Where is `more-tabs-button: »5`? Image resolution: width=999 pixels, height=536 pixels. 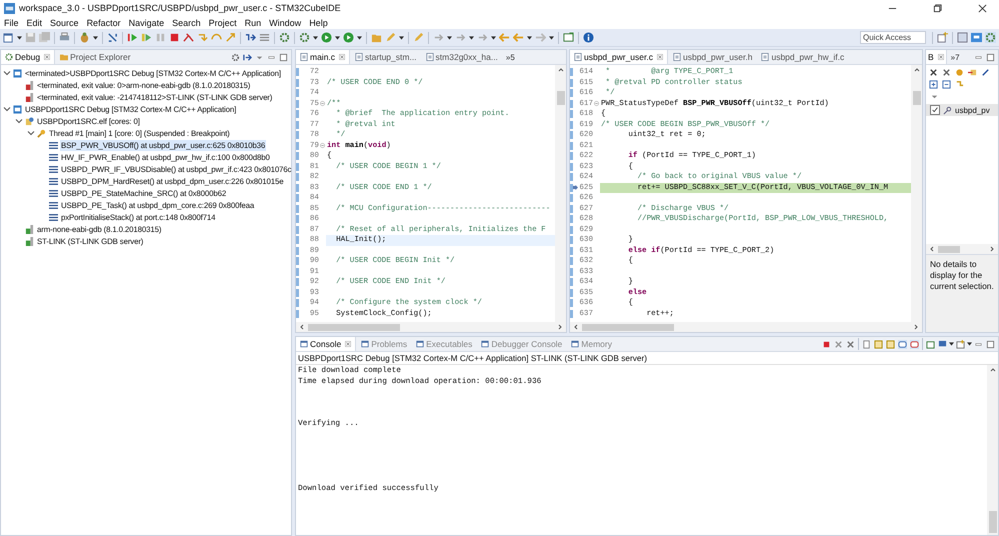
more-tabs-button: »5 is located at coordinates (510, 57).